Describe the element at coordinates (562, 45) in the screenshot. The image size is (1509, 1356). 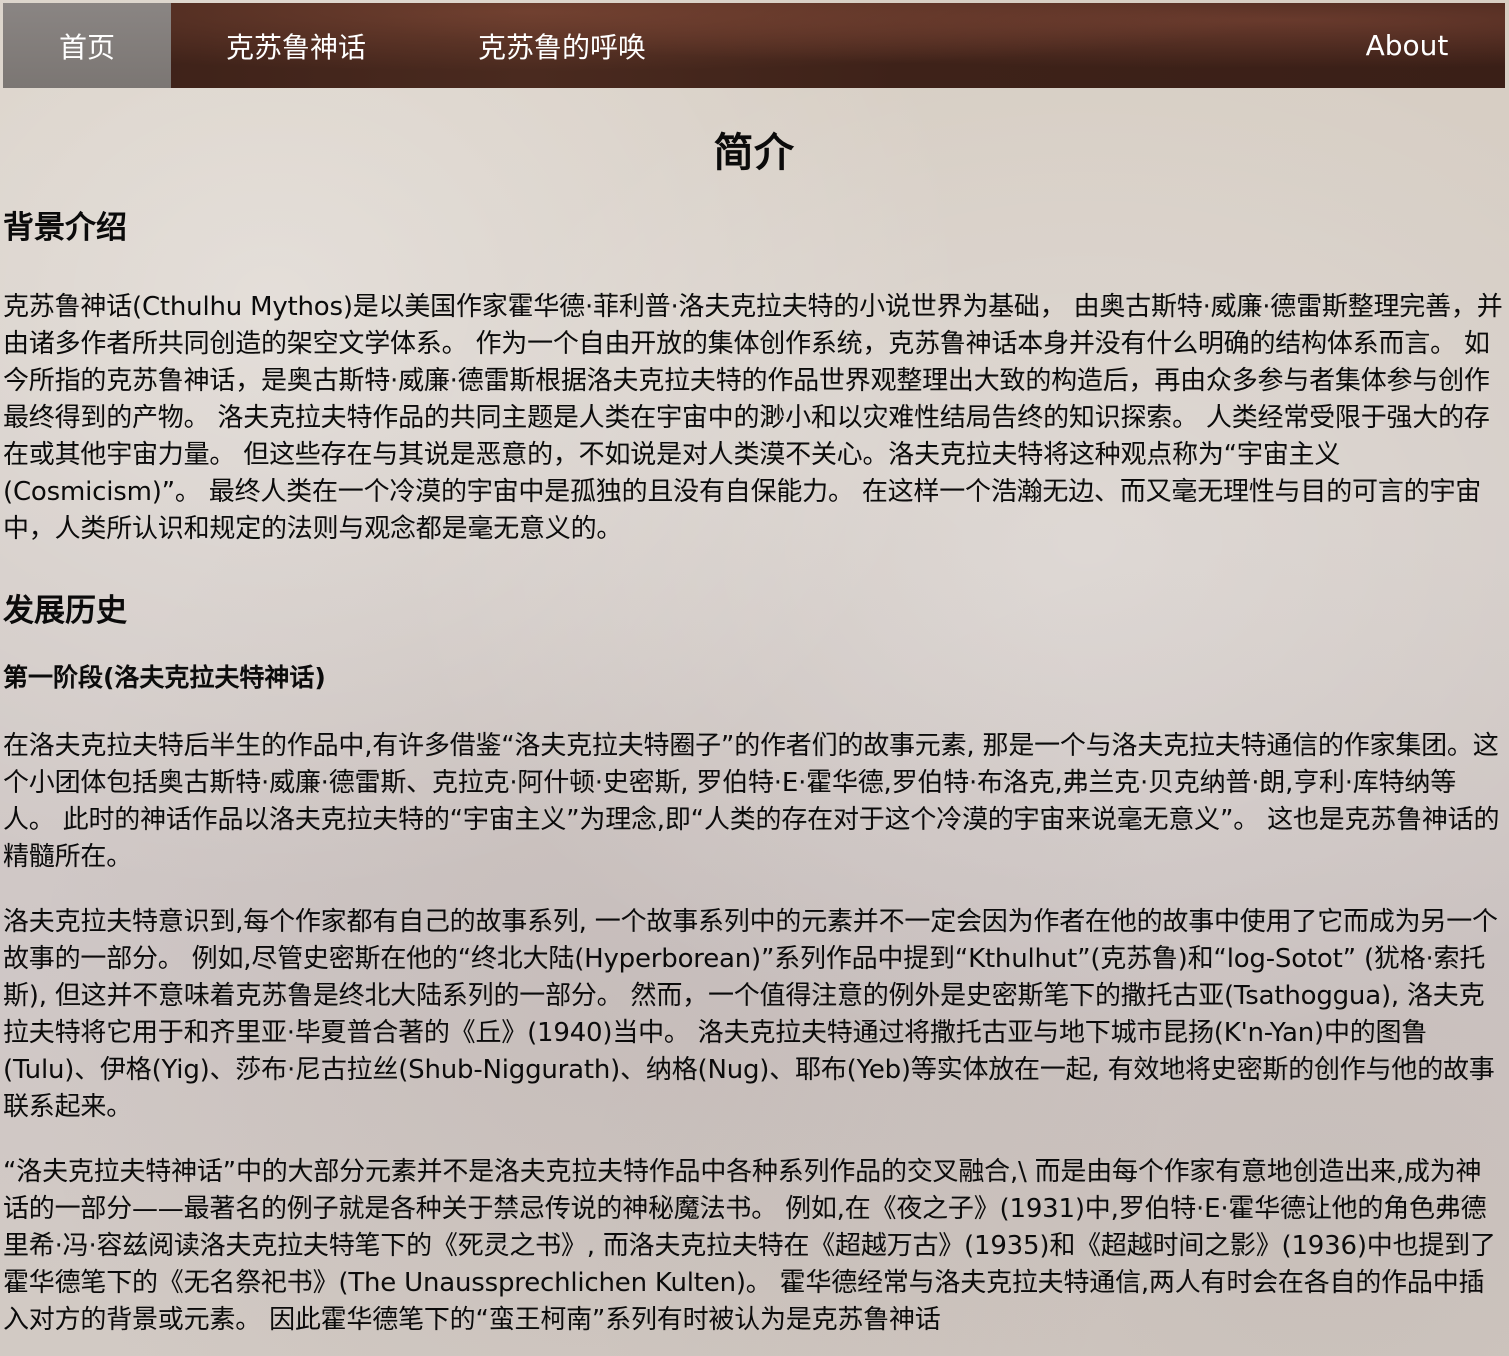
I see `nav-item-call-of-cthulhu: 克苏鲁的呼唤` at that location.